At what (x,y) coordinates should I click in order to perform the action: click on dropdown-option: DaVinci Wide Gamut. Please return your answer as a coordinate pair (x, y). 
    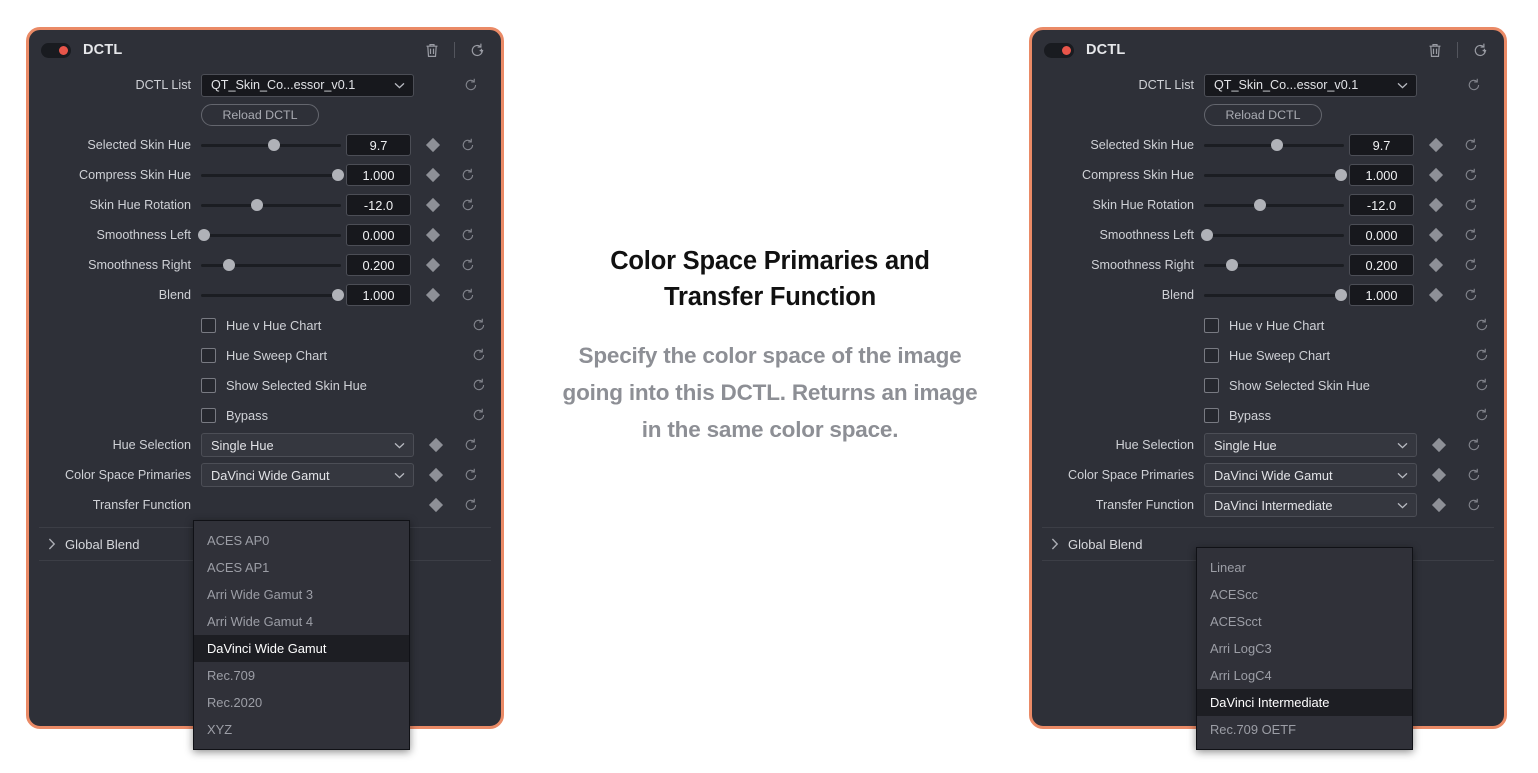
    Looking at the image, I should click on (301, 648).